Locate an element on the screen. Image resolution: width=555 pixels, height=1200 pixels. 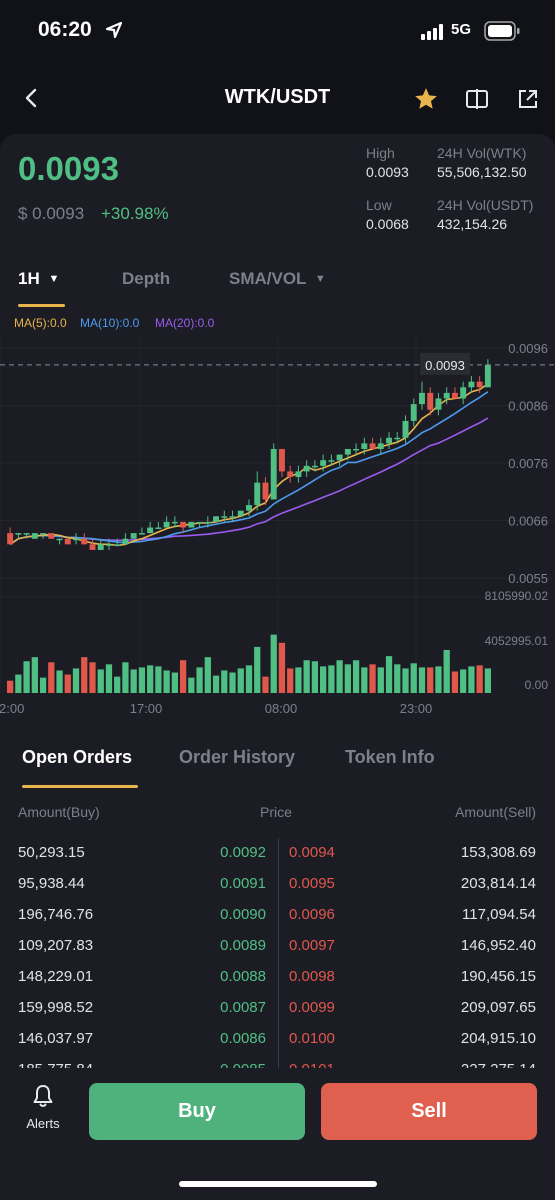
buy-button: Buy is located at coordinates (197, 1111).